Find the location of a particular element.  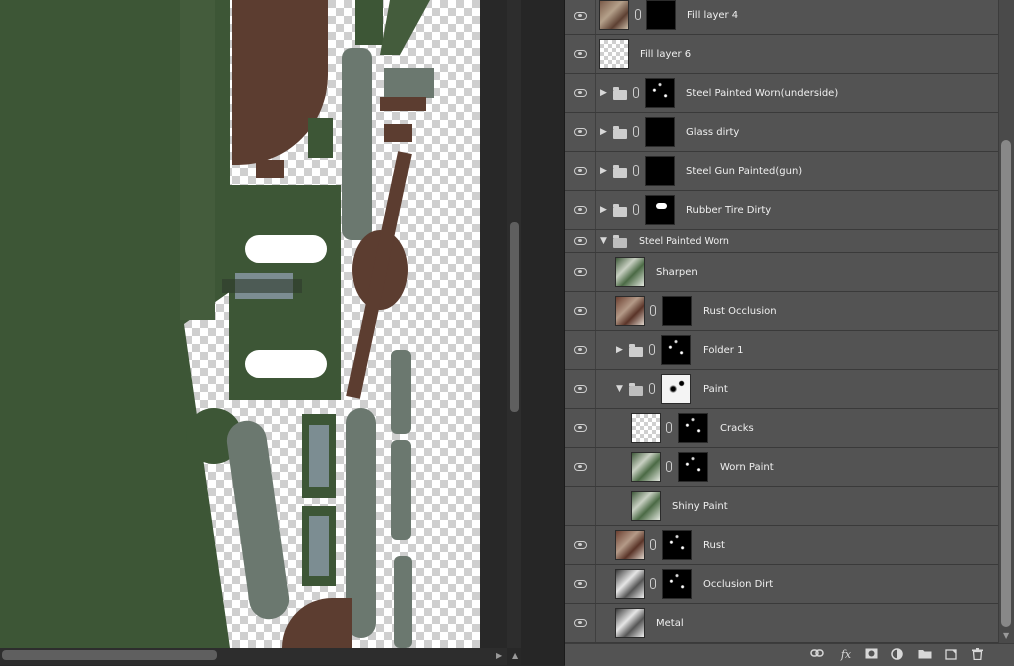

layer-row-group-rubber-tire-dirty: ▶ Rubber Tire Dirty is located at coordinates (781, 210).